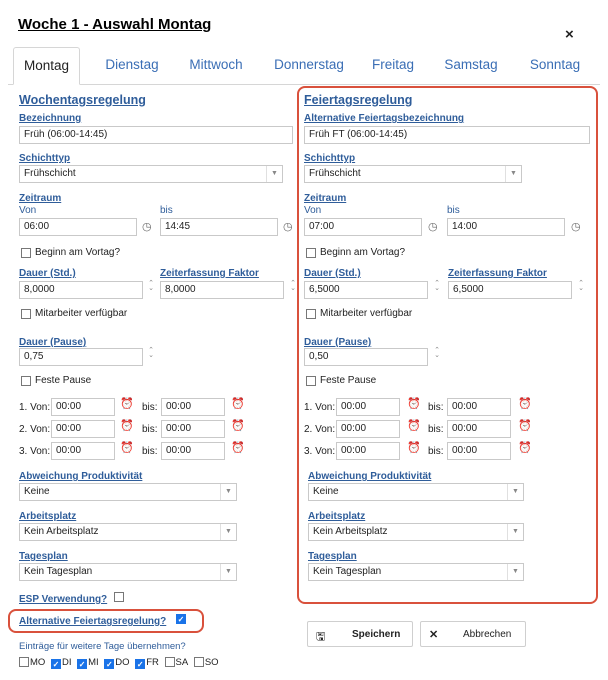 The width and height of the screenshot is (608, 680). What do you see at coordinates (216, 66) in the screenshot?
I see `tab-mittwoch: Mittwoch` at bounding box center [216, 66].